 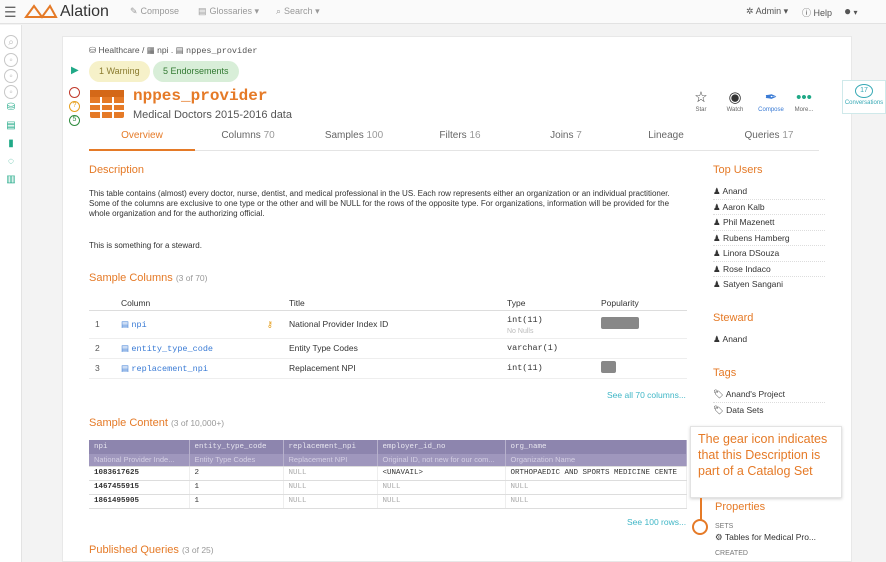 I want to click on tab-queries: Queries 17, so click(x=769, y=140).